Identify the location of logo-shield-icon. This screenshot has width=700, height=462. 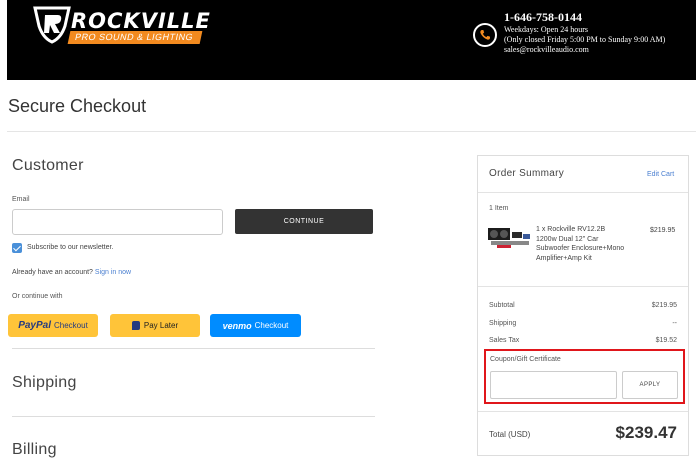
(52, 25).